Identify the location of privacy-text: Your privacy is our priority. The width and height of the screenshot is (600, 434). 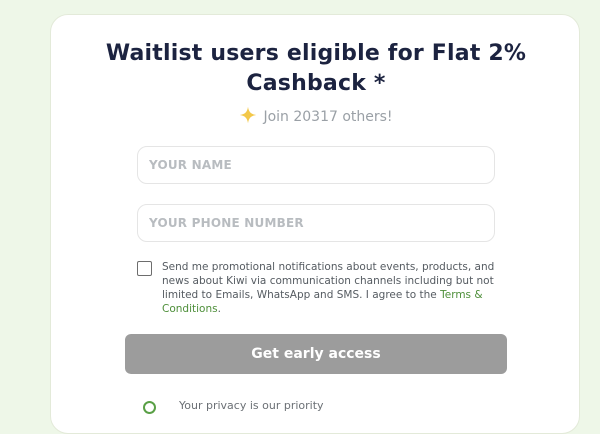
(251, 405).